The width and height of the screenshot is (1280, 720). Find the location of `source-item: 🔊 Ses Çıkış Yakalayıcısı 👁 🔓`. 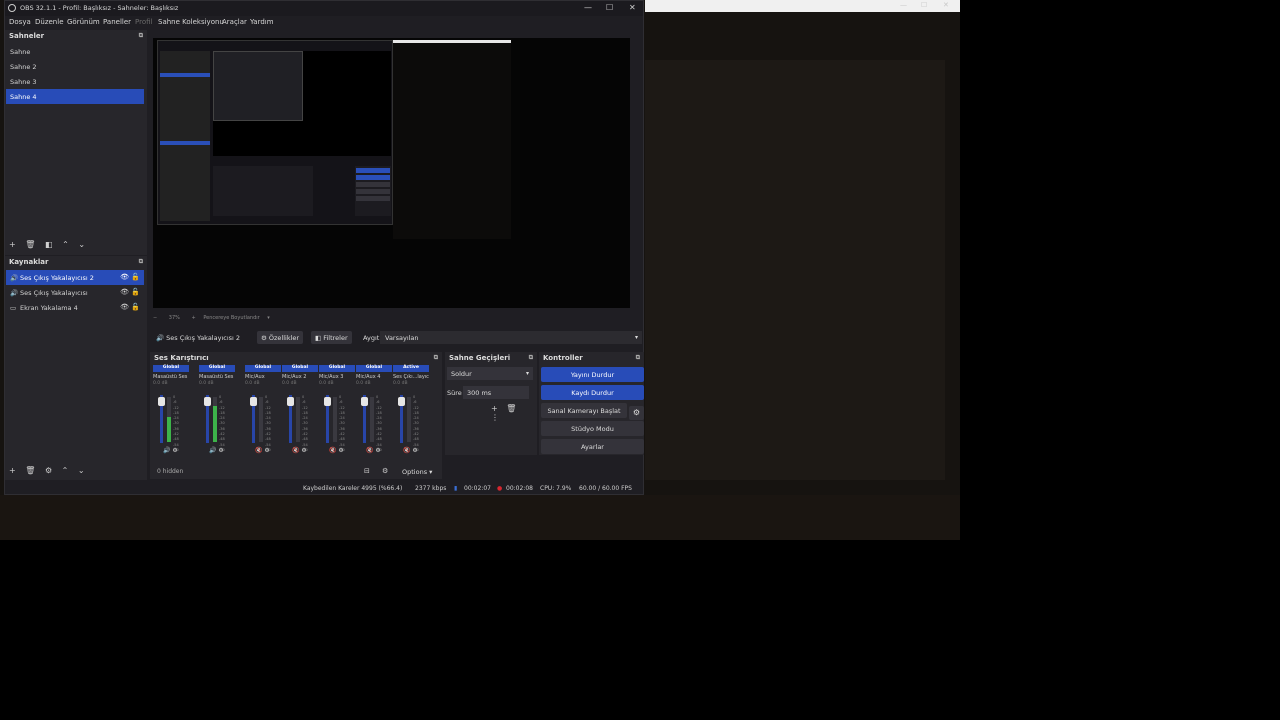

source-item: 🔊 Ses Çıkış Yakalayıcısı 👁 🔓 is located at coordinates (75, 292).